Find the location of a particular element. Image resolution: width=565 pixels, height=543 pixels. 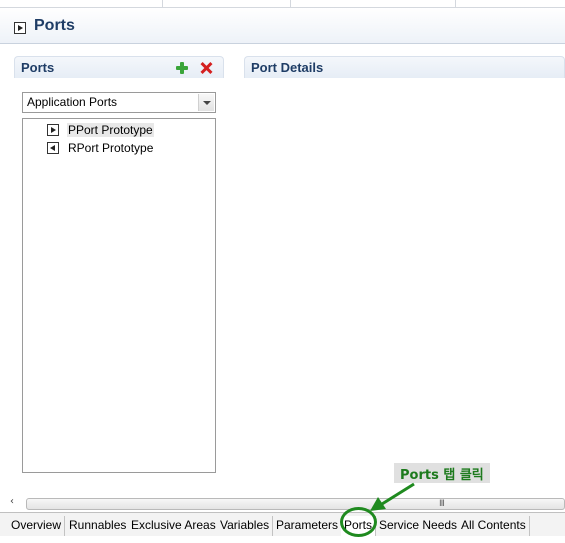

arrow-shaft is located at coordinates (398, 494).